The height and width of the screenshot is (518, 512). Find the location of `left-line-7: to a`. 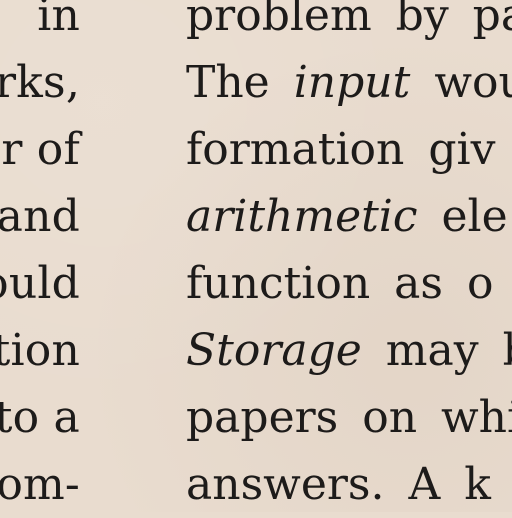

left-line-7: to a is located at coordinates (40, 417).